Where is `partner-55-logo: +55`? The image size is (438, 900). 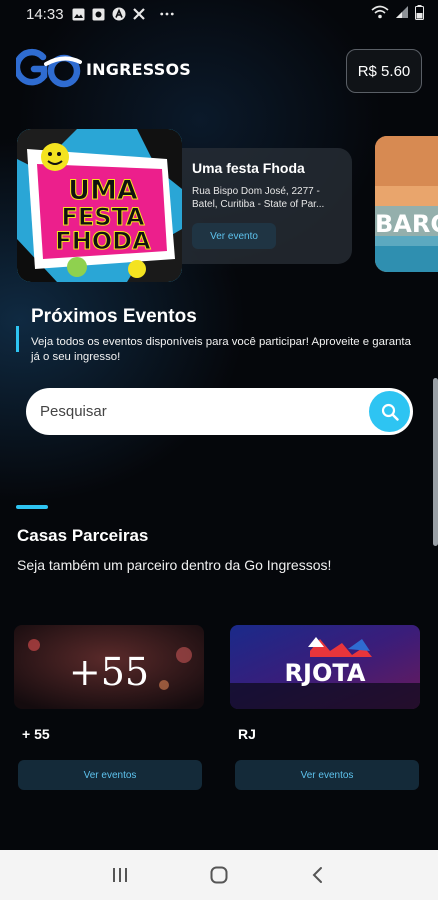
partner-55-logo: +55 is located at coordinates (109, 667).